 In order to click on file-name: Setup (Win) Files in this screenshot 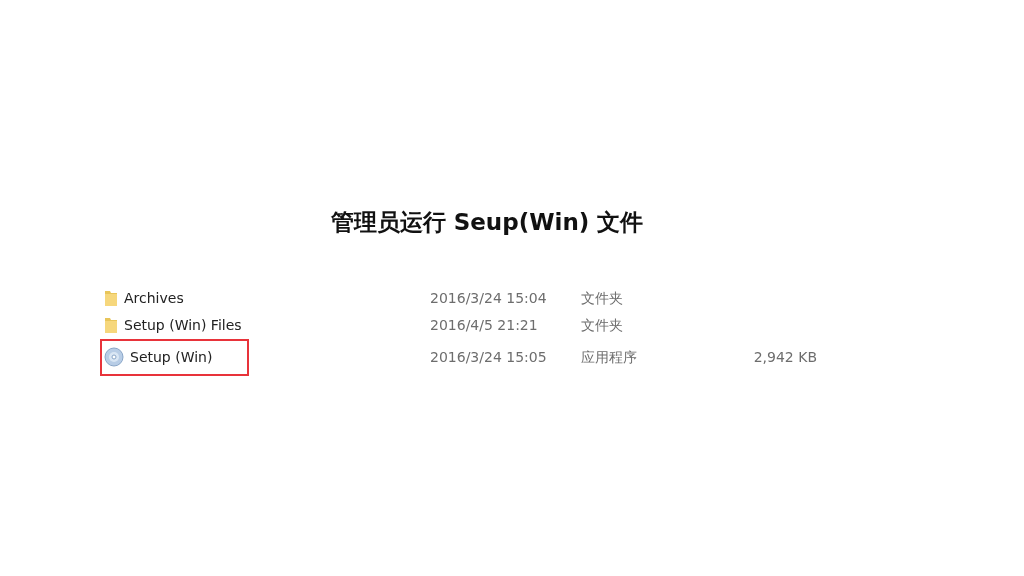, I will do `click(183, 325)`.